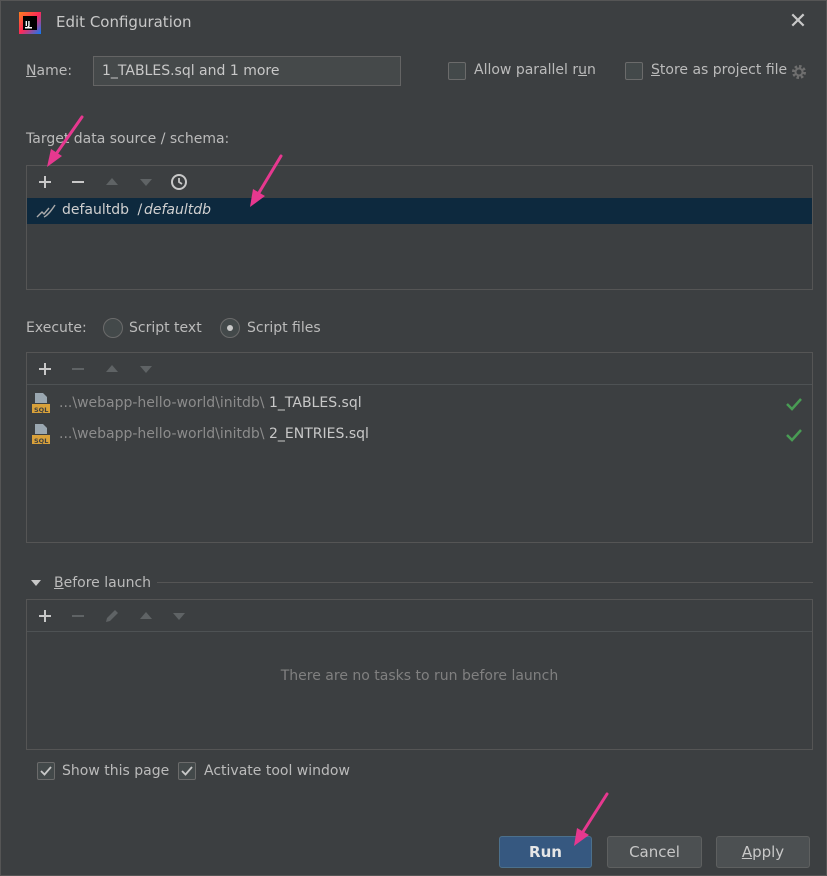 The image size is (827, 876). I want to click on store-as-project-file-checkbox, so click(634, 71).